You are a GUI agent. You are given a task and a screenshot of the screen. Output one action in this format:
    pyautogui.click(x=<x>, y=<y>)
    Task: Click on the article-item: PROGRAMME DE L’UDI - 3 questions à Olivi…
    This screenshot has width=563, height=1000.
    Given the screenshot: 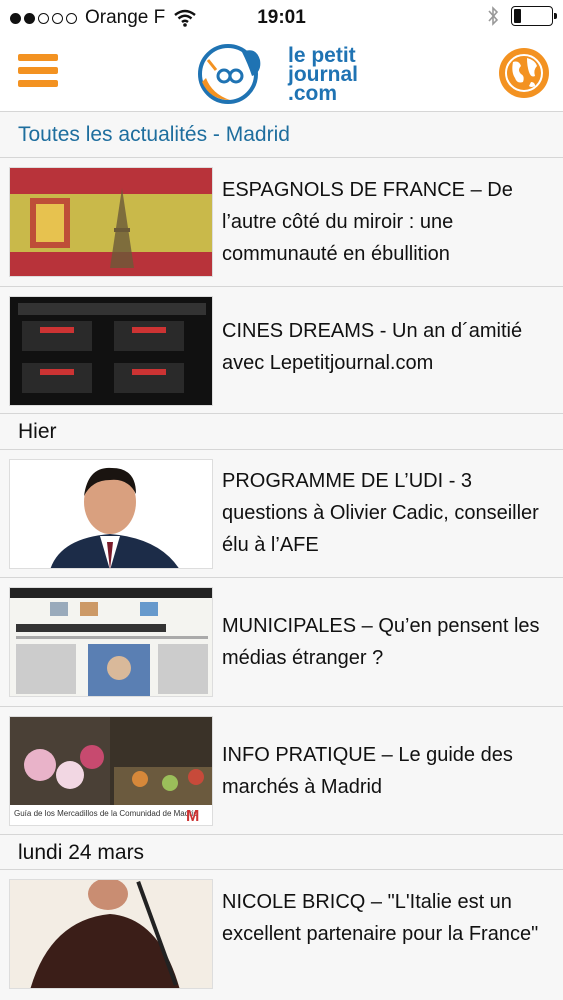 What is the action you would take?
    pyautogui.click(x=281, y=514)
    